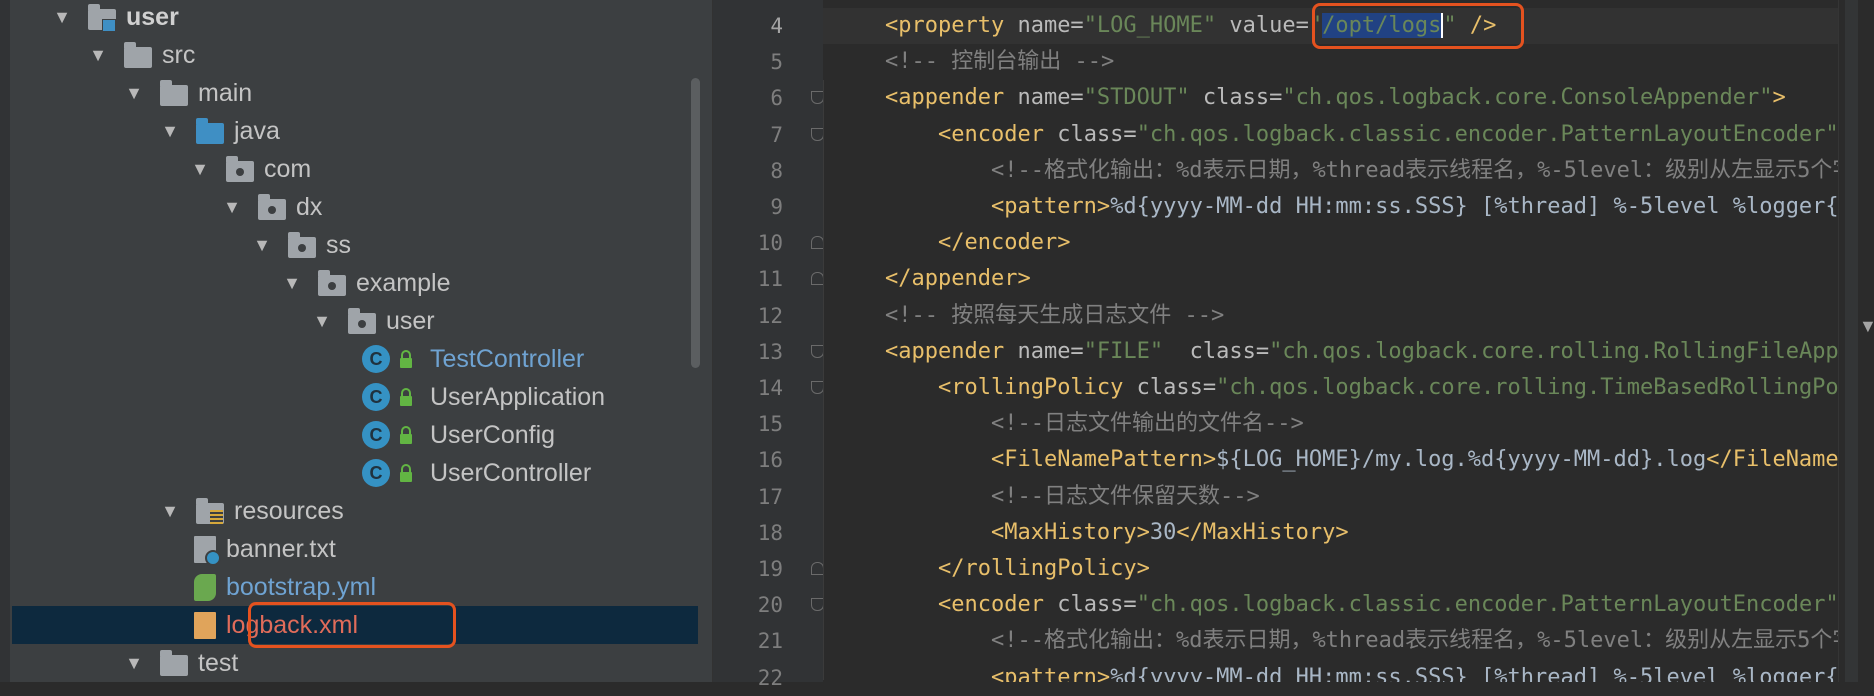 Image resolution: width=1874 pixels, height=696 pixels. I want to click on code-token: <rollingPolicy, so click(1037, 387).